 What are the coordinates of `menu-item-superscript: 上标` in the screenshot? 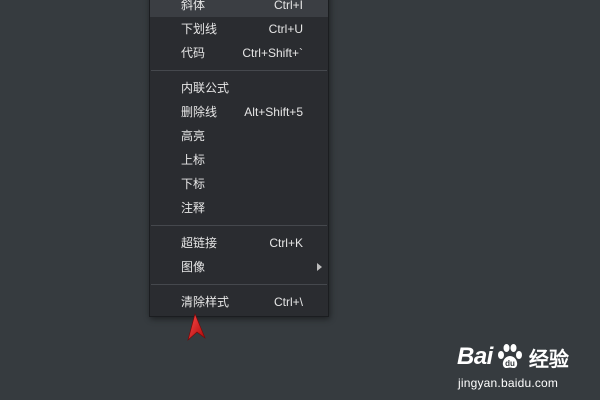 It's located at (239, 160).